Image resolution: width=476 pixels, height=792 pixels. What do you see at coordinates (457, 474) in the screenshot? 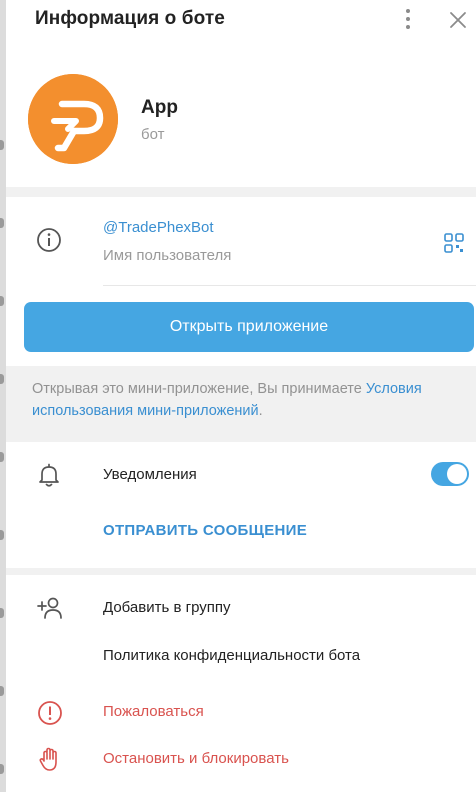
I see `toggle-knob` at bounding box center [457, 474].